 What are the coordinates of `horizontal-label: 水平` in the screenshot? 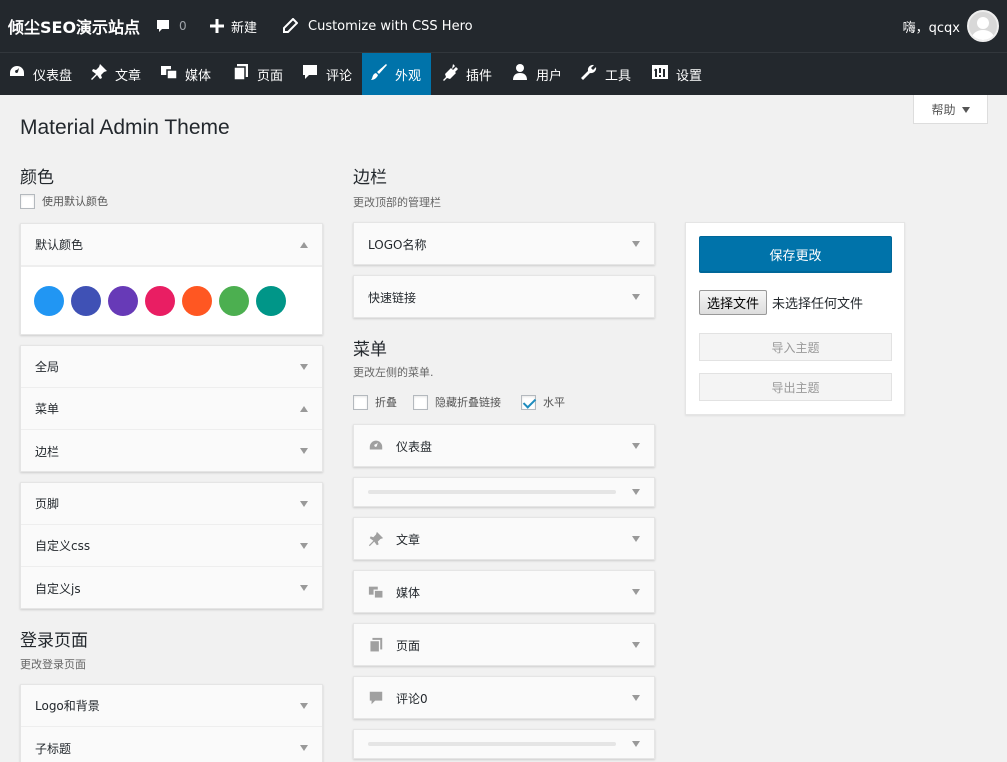 It's located at (554, 402).